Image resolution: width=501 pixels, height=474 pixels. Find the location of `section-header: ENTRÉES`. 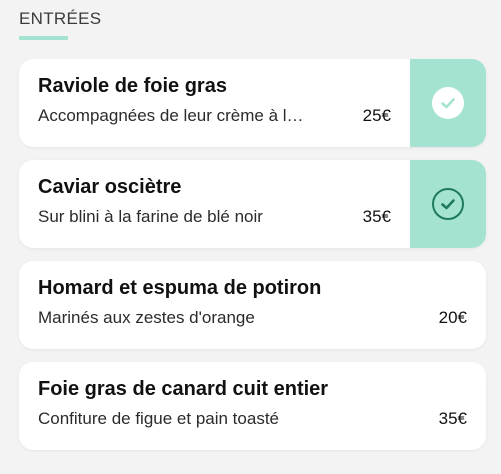

section-header: ENTRÉES is located at coordinates (60, 24).